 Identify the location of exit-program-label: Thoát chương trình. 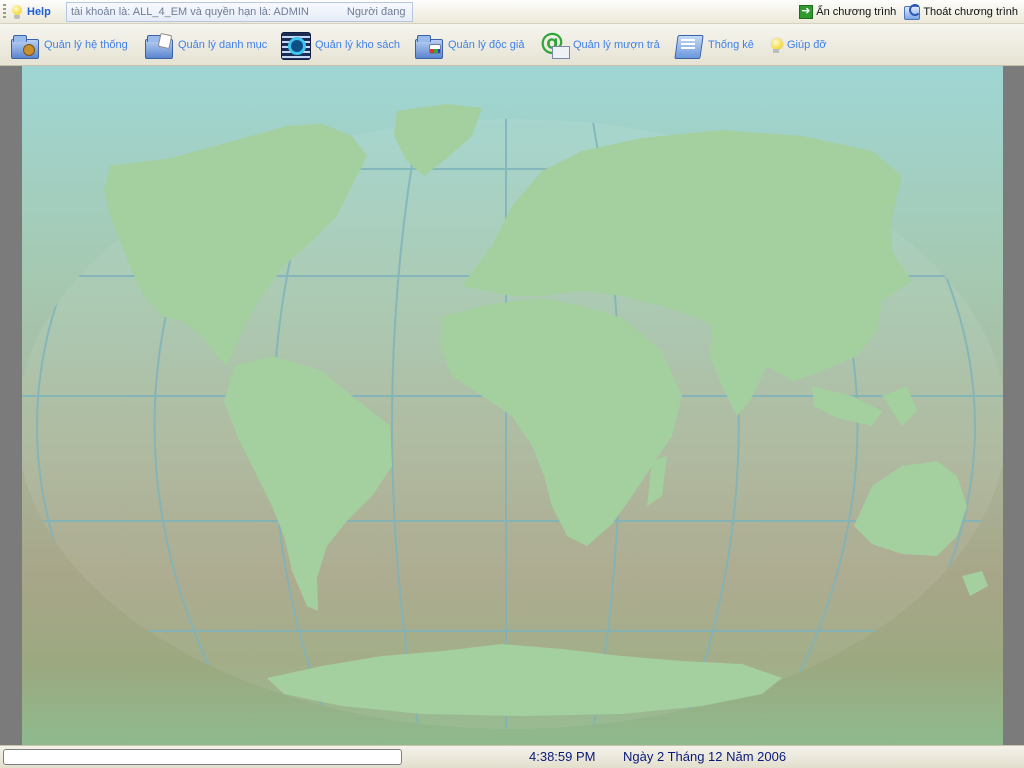
(970, 12).